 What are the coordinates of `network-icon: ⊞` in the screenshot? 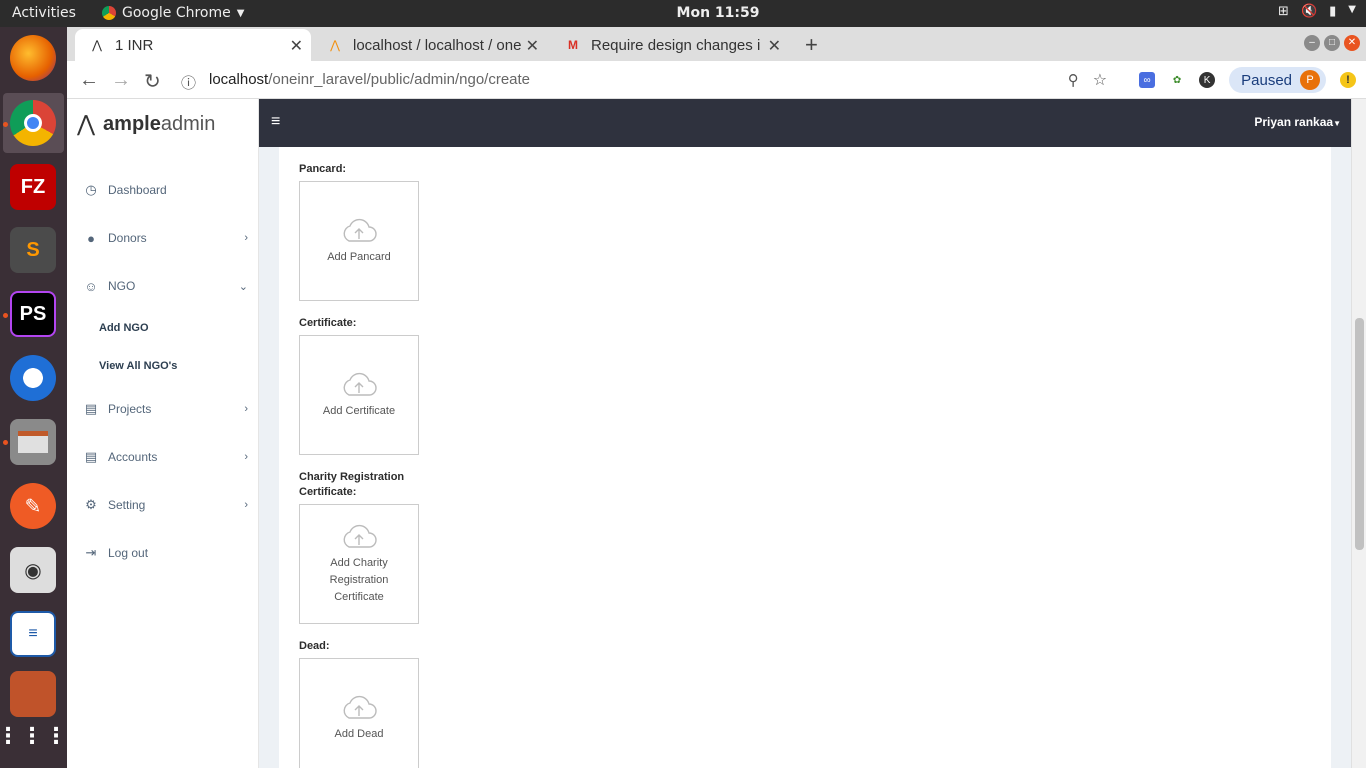 It's located at (1283, 11).